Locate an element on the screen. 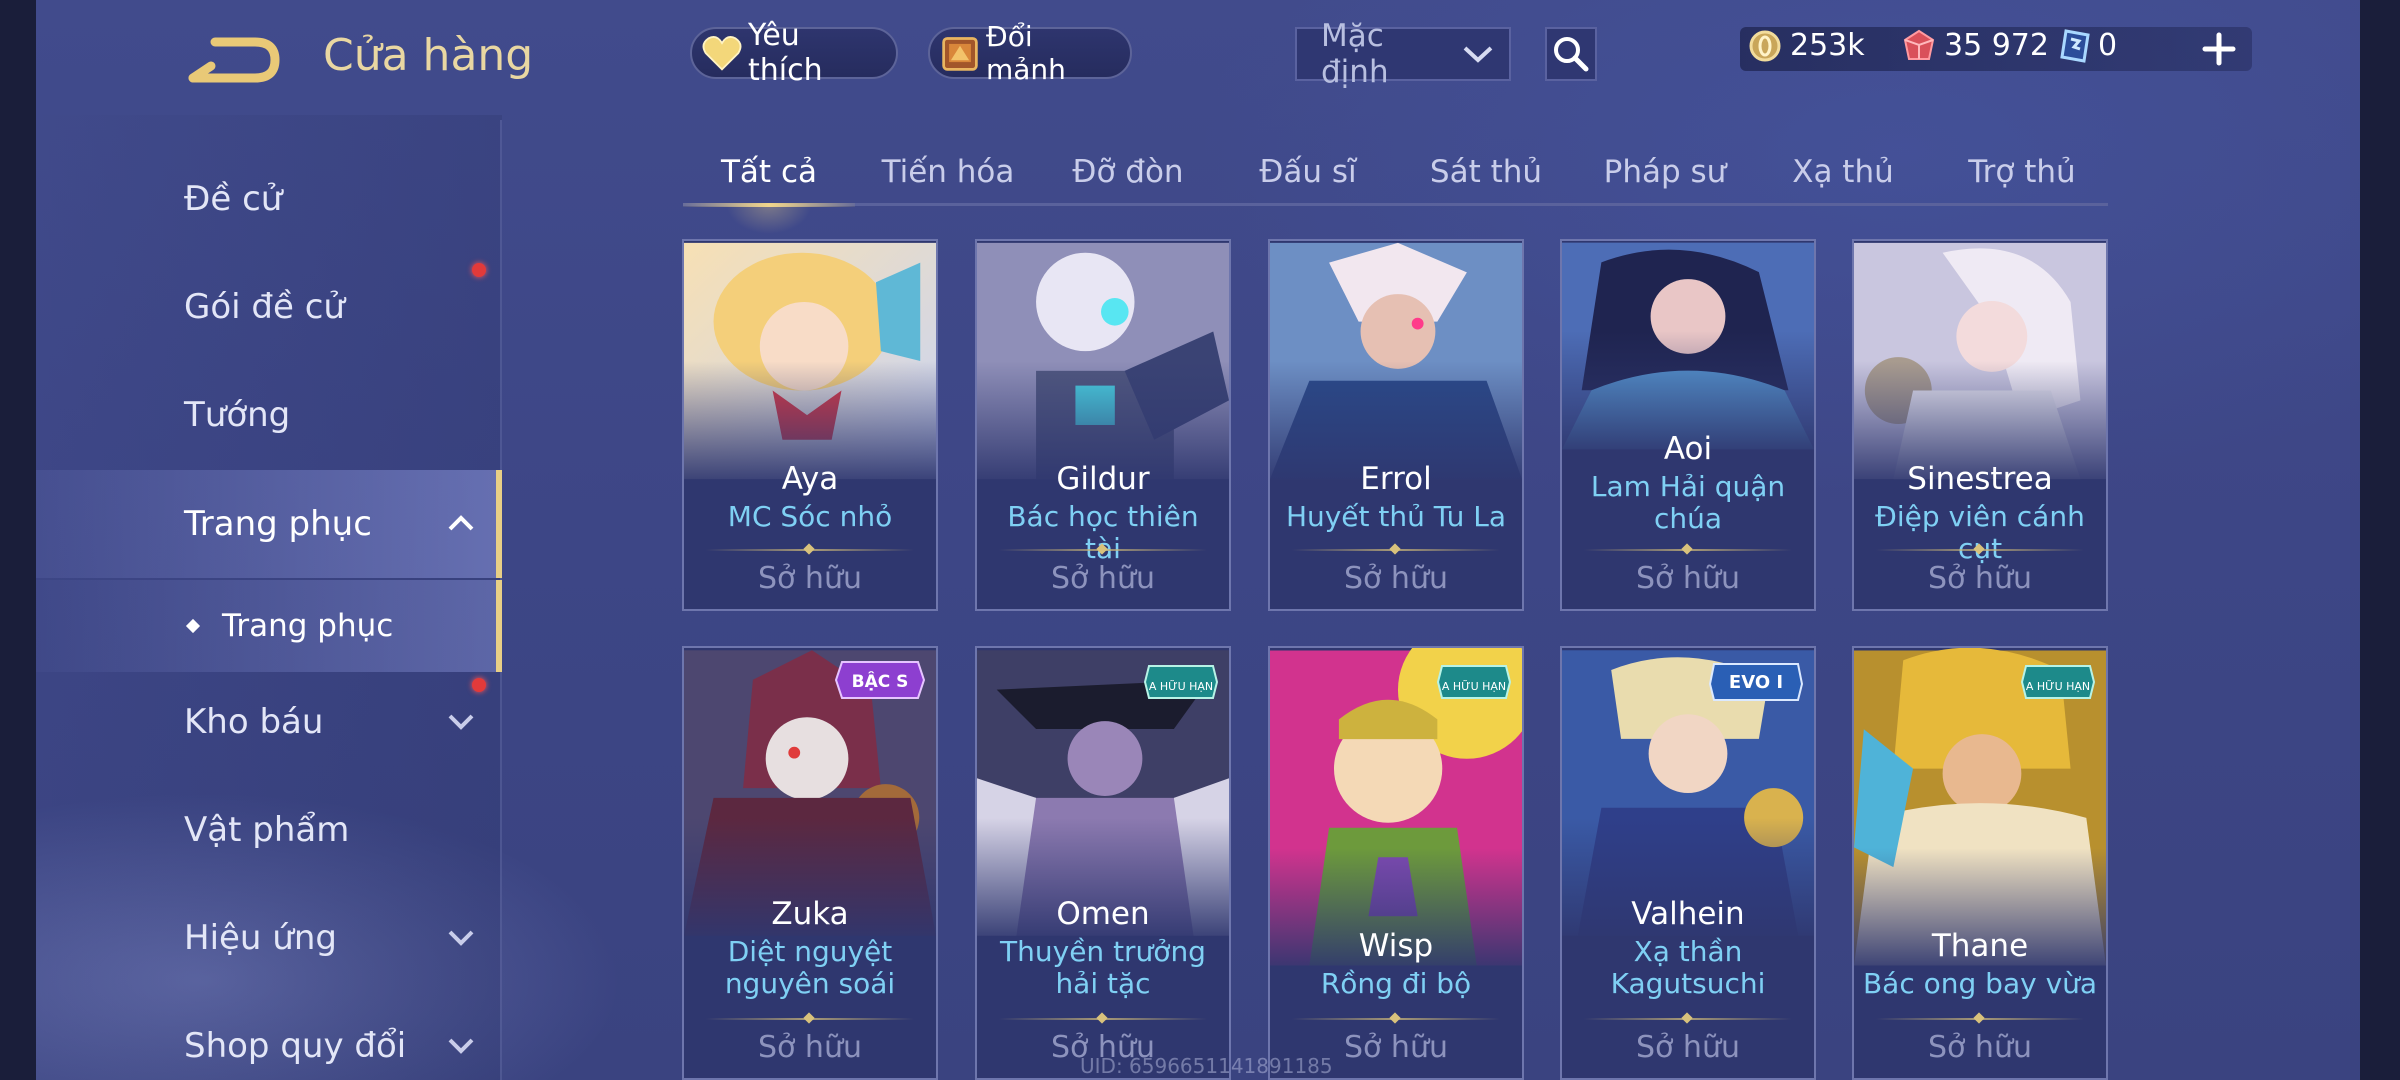 This screenshot has height=1080, width=2400. sort-value: Mặc định is located at coordinates (1355, 54).